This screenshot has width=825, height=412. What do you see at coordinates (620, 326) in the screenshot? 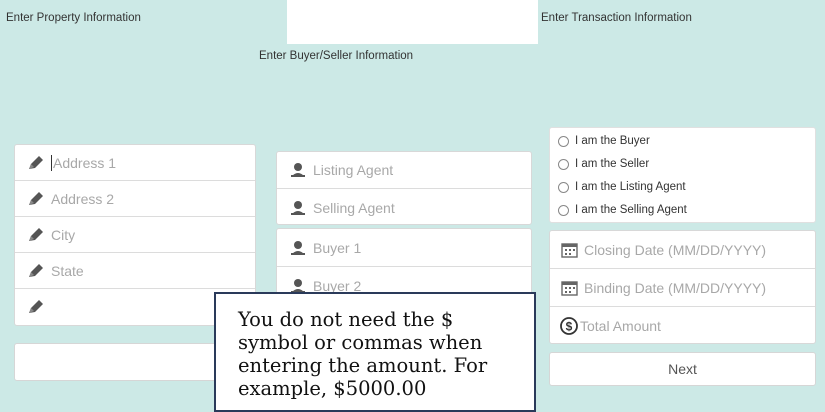
I see `total-amount-placeholder: Total Amount` at bounding box center [620, 326].